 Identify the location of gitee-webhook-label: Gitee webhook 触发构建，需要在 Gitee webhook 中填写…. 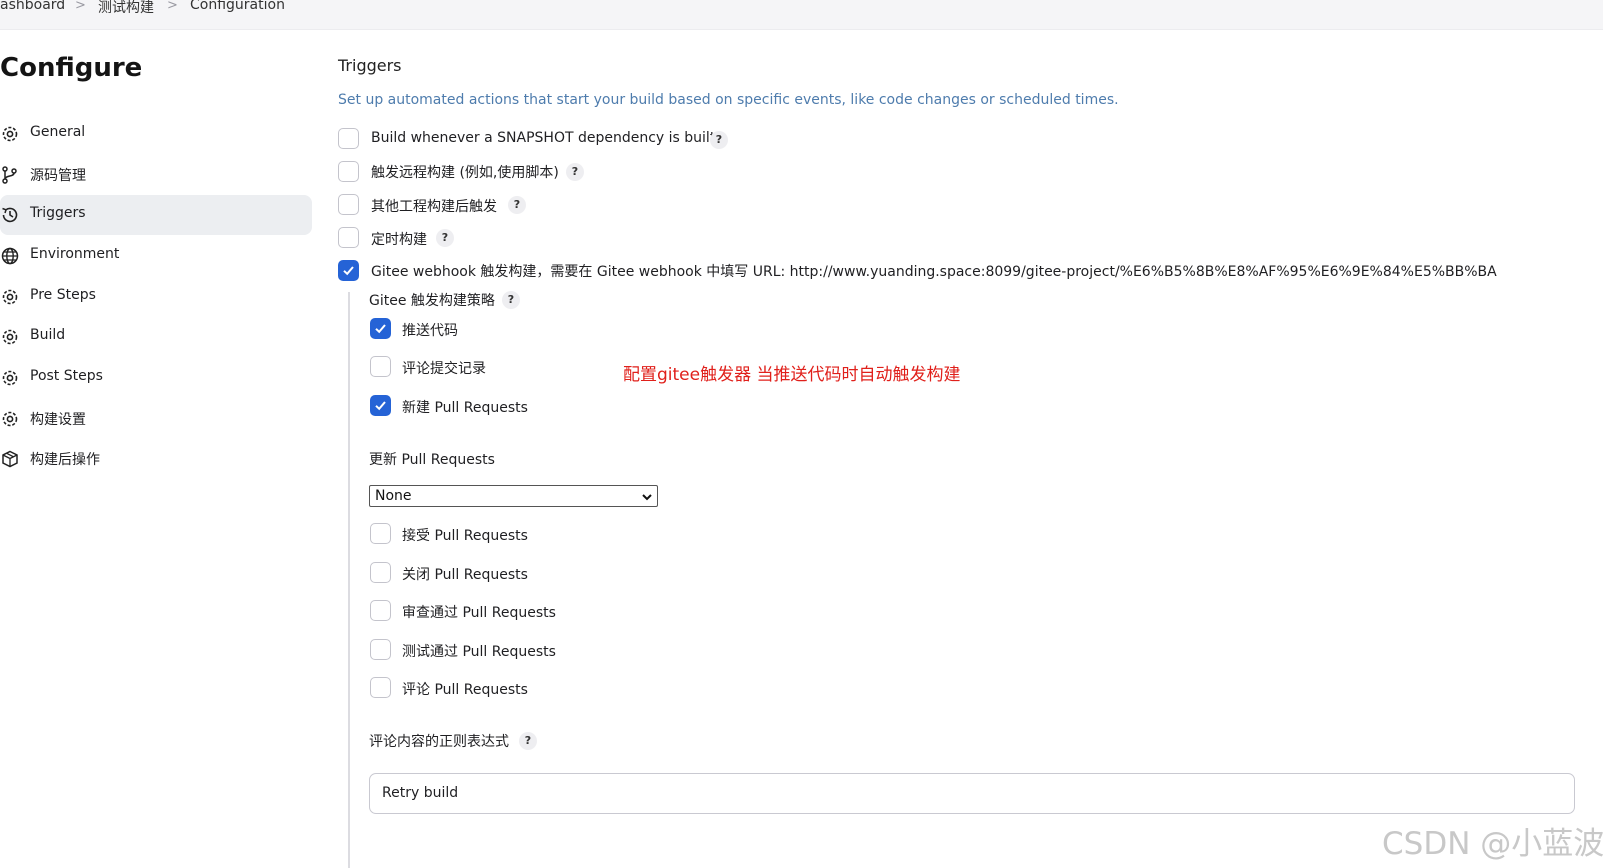
(934, 272).